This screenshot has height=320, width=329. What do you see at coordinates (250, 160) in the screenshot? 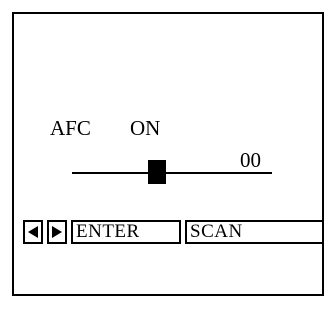
I see `slider-value: 00` at bounding box center [250, 160].